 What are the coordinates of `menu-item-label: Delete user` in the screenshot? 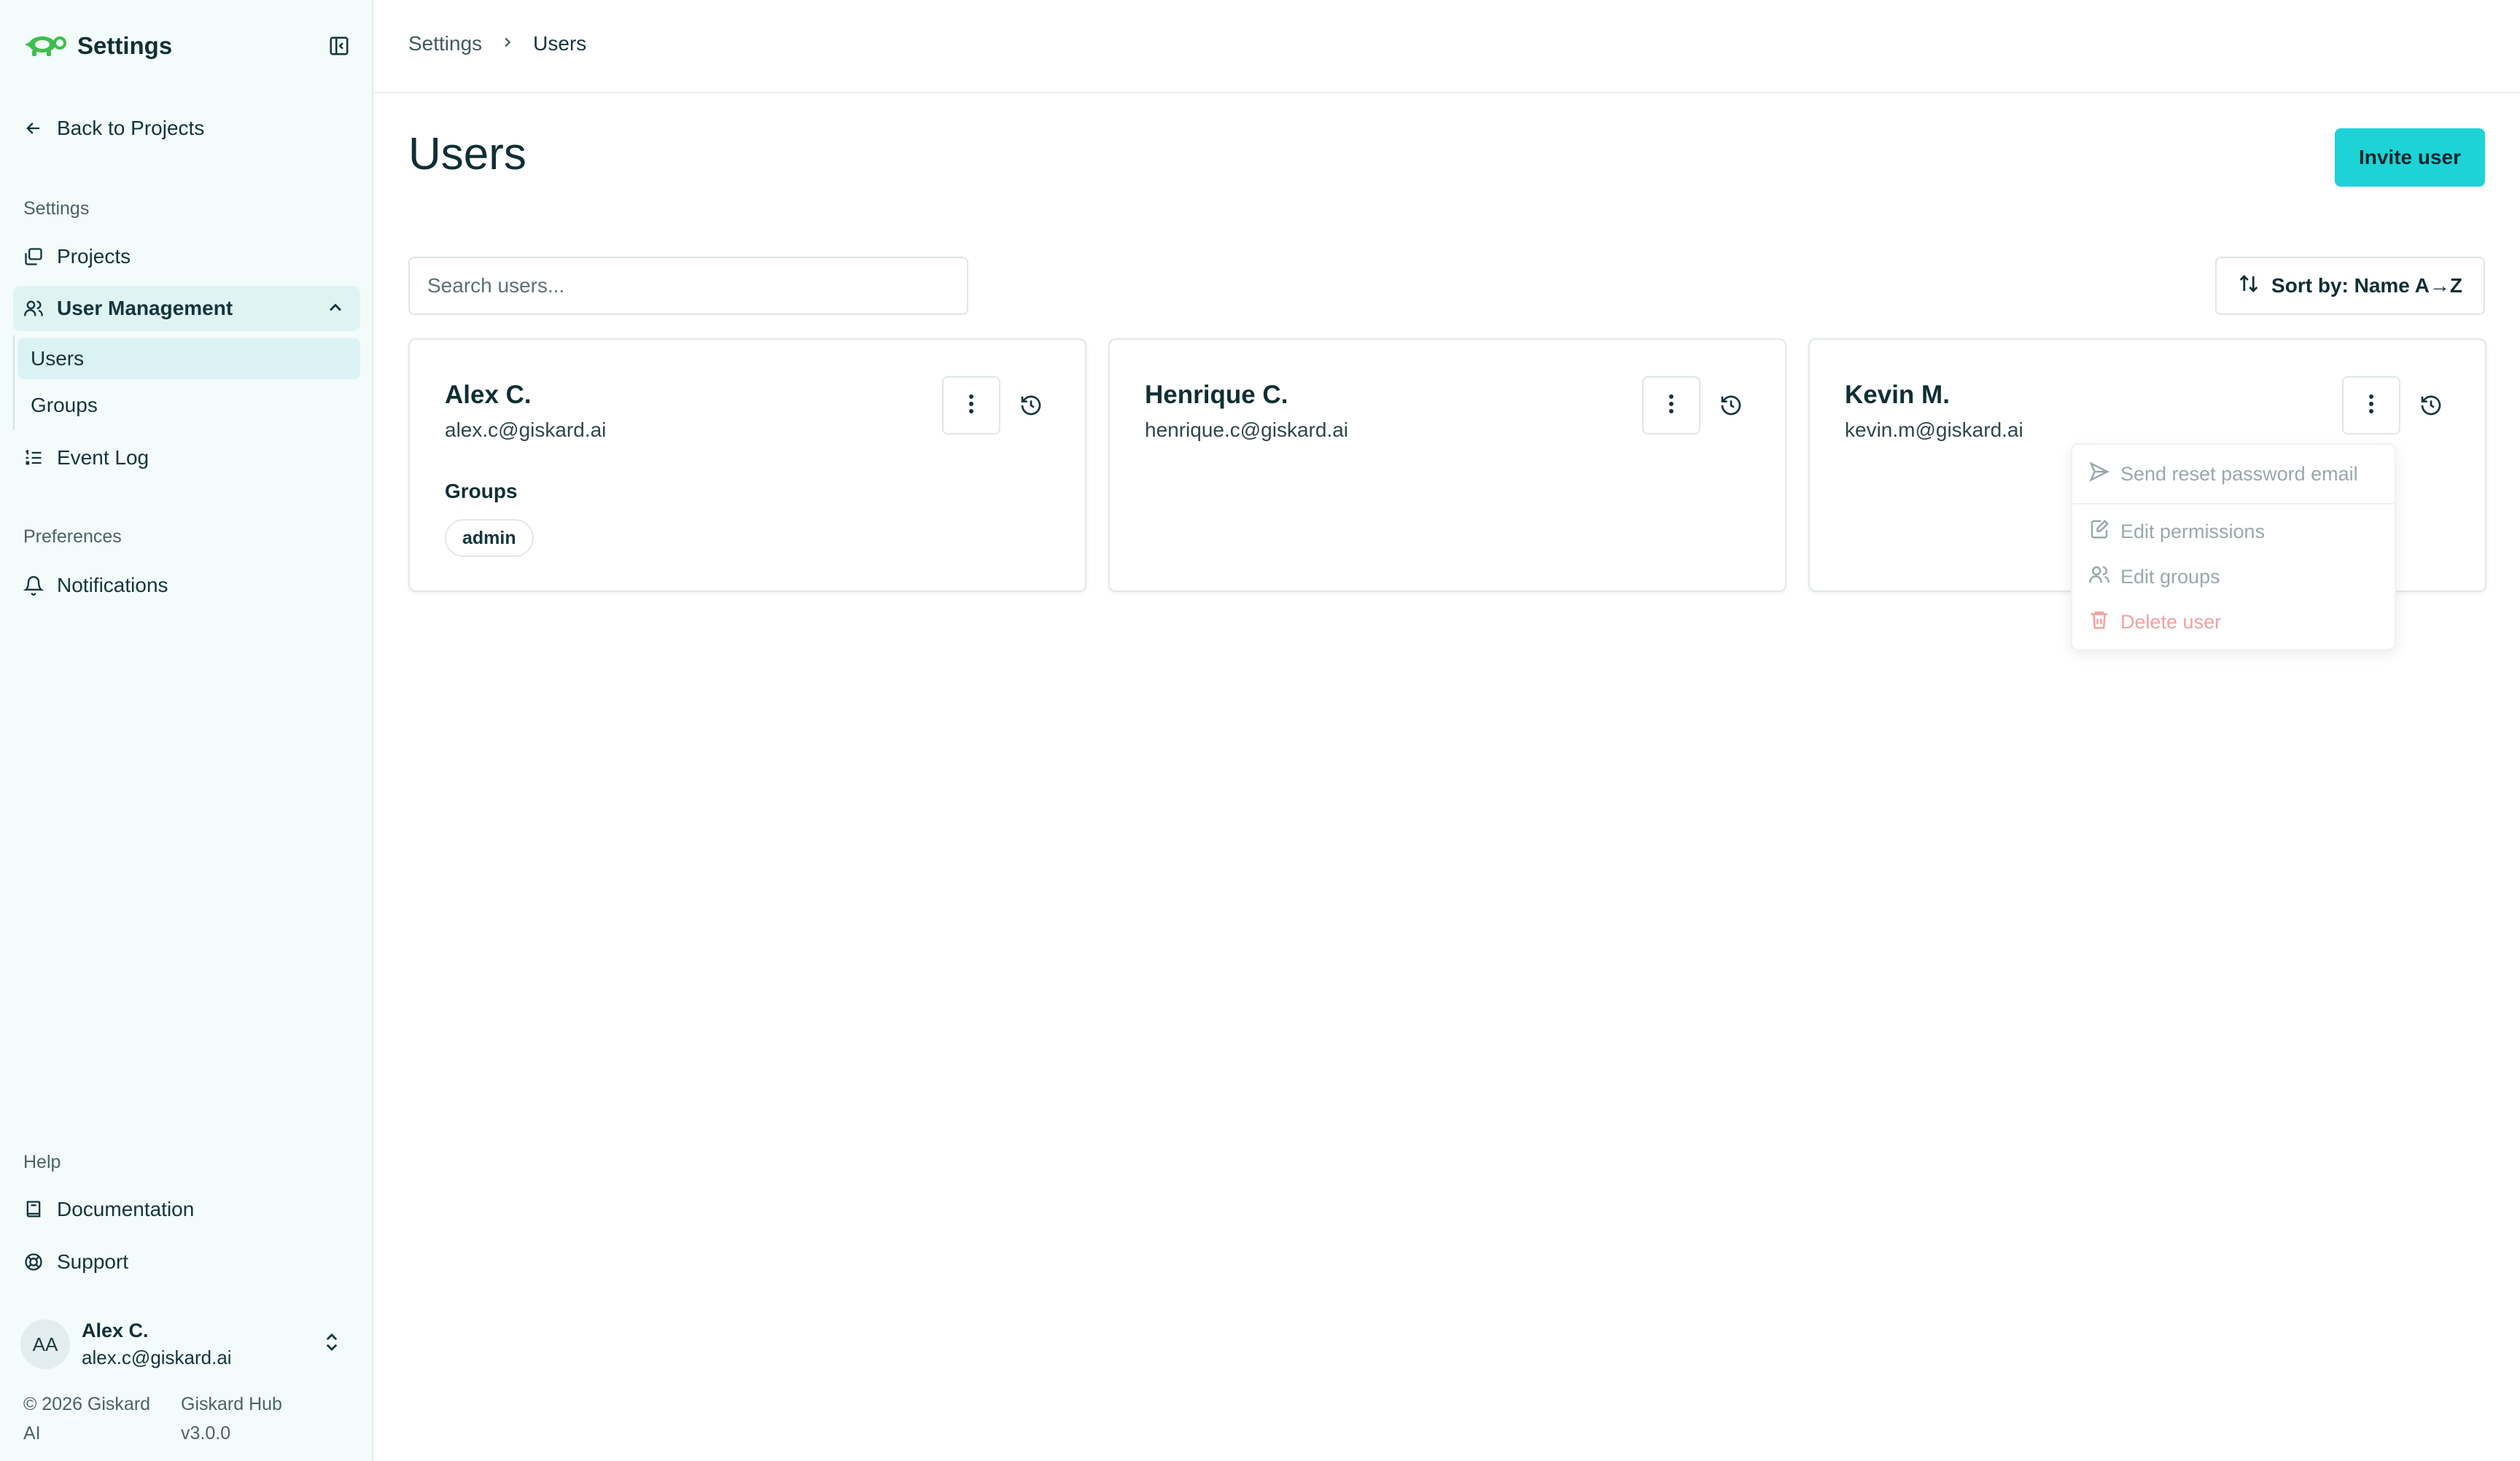 It's located at (2171, 621).